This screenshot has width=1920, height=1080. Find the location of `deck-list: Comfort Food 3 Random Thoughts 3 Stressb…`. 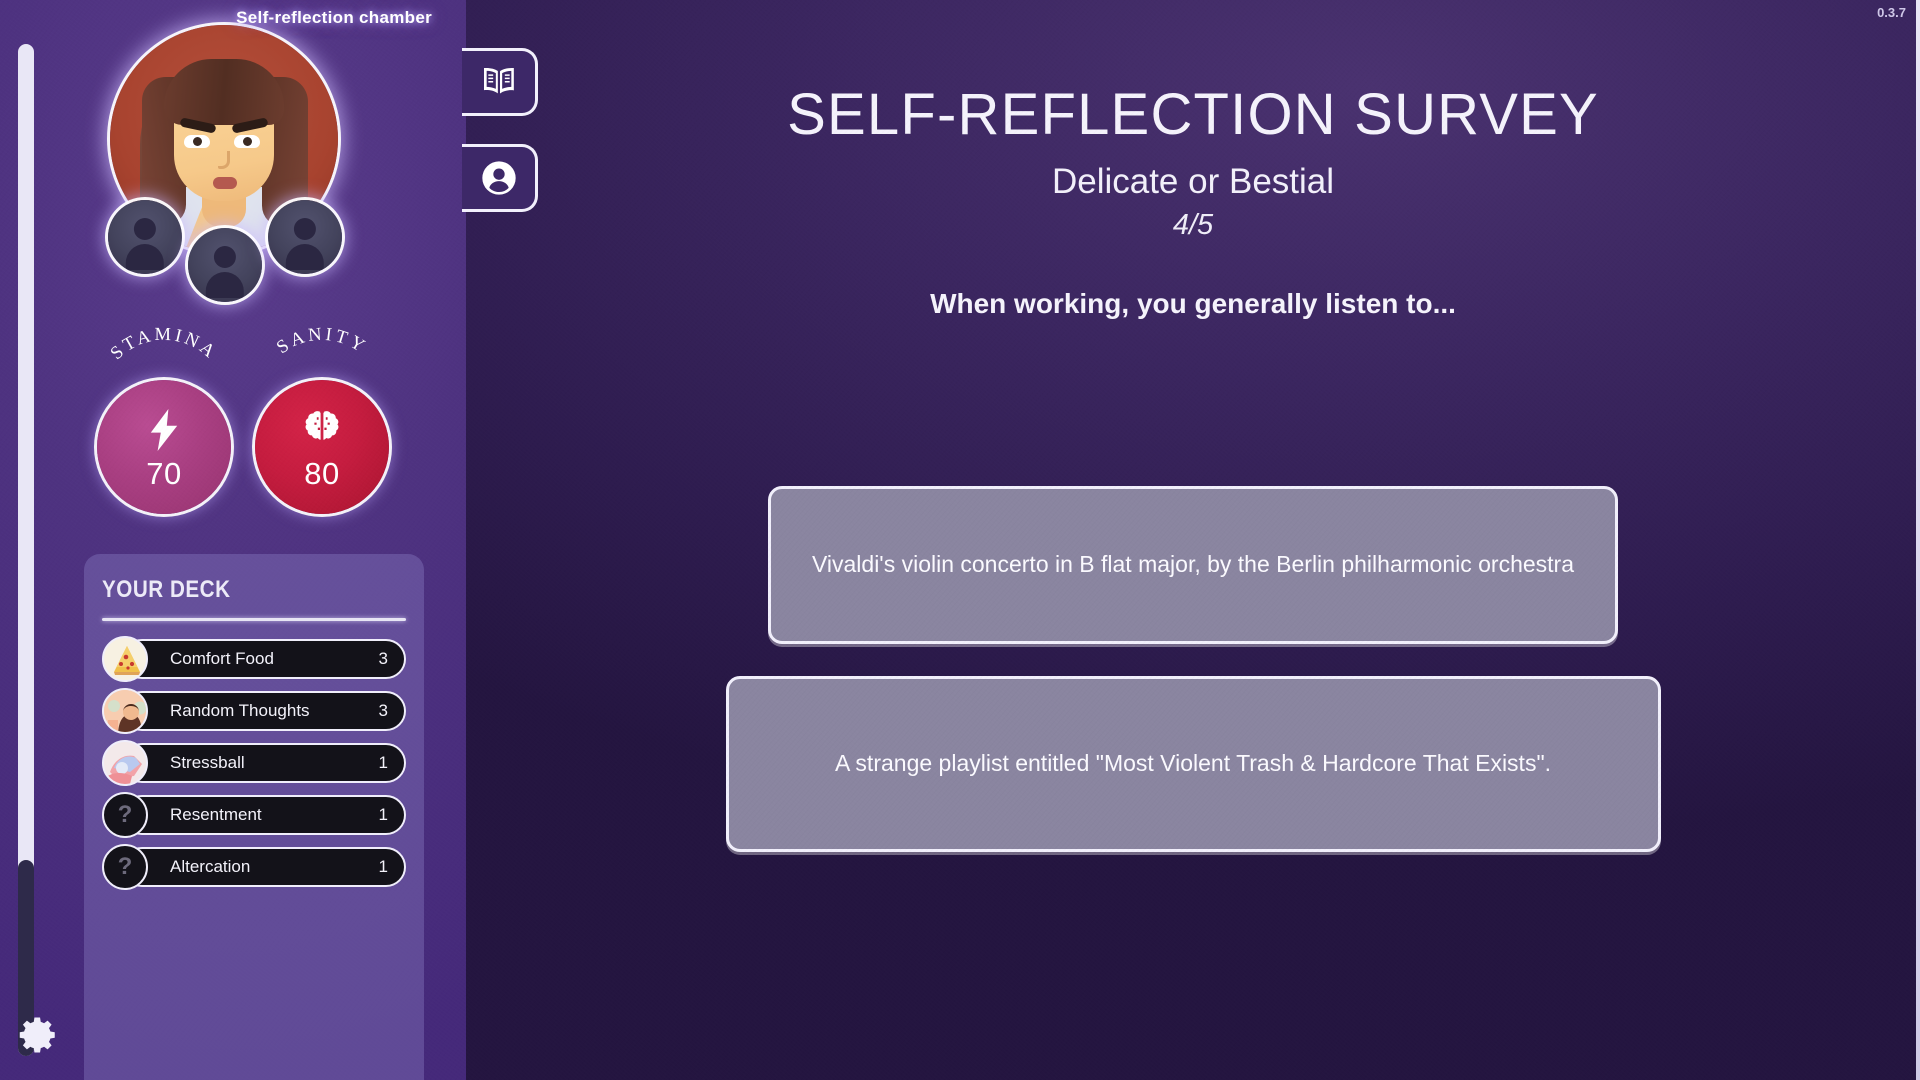

deck-list: Comfort Food 3 Random Thoughts 3 Stressb… is located at coordinates (254, 763).